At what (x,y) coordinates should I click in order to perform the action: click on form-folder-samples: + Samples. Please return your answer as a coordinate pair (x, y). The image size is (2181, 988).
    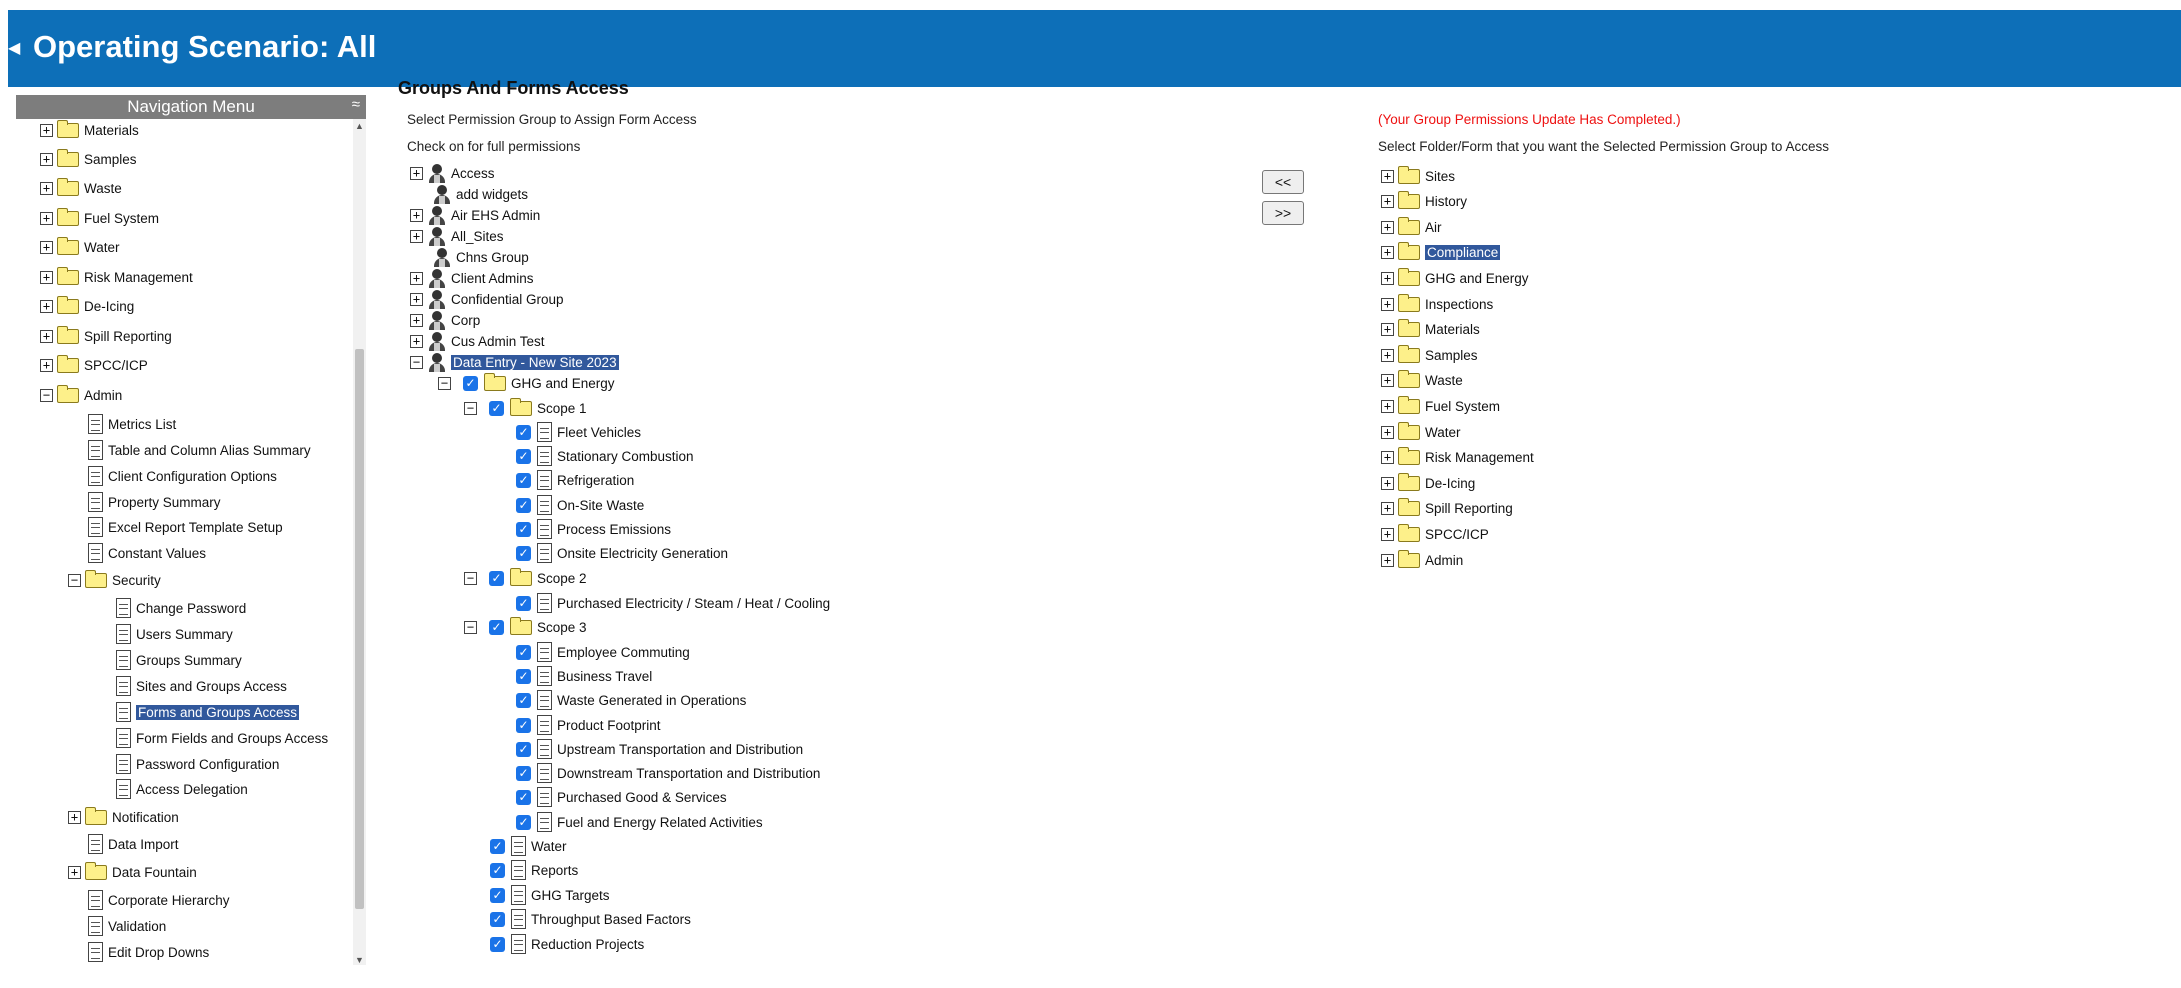
    Looking at the image, I should click on (1429, 355).